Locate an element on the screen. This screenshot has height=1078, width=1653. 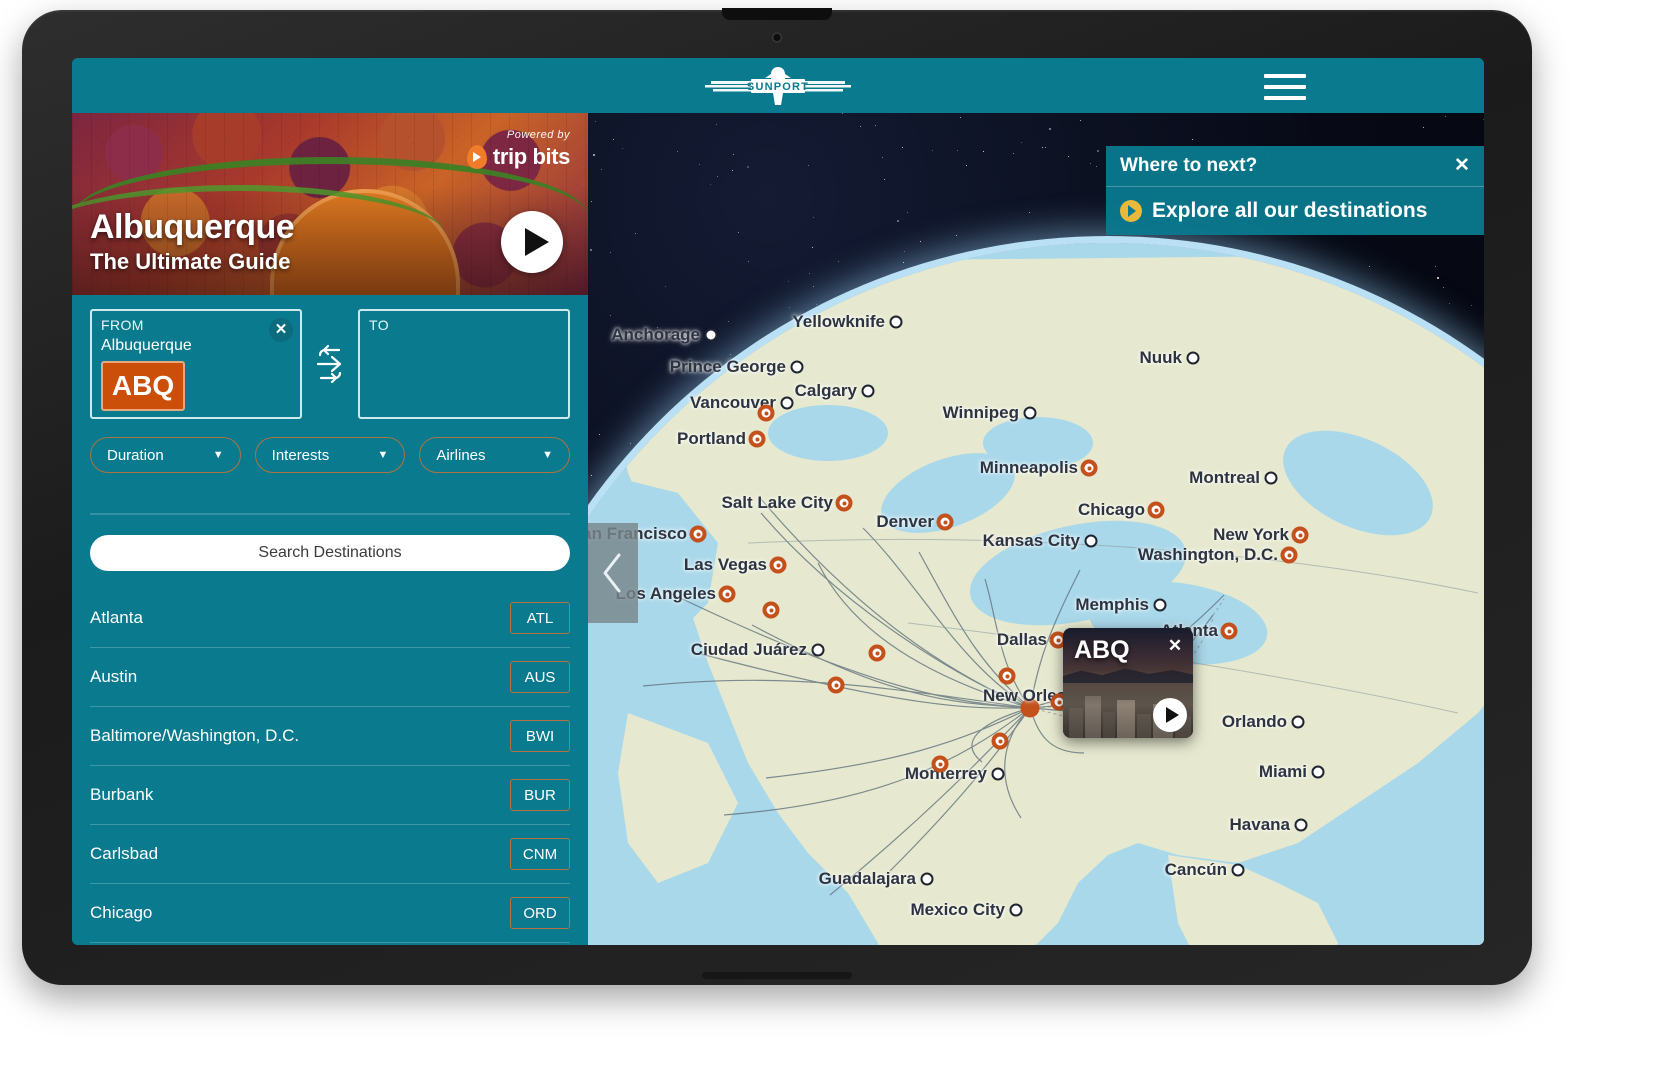
destination-code: AUS is located at coordinates (540, 677).